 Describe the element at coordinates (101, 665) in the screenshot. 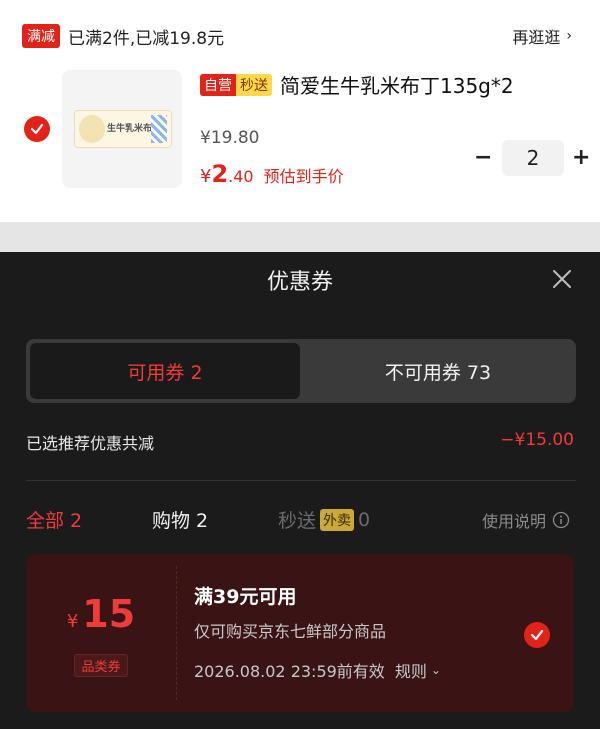

I see `coupon-category-tag: 品类券` at that location.